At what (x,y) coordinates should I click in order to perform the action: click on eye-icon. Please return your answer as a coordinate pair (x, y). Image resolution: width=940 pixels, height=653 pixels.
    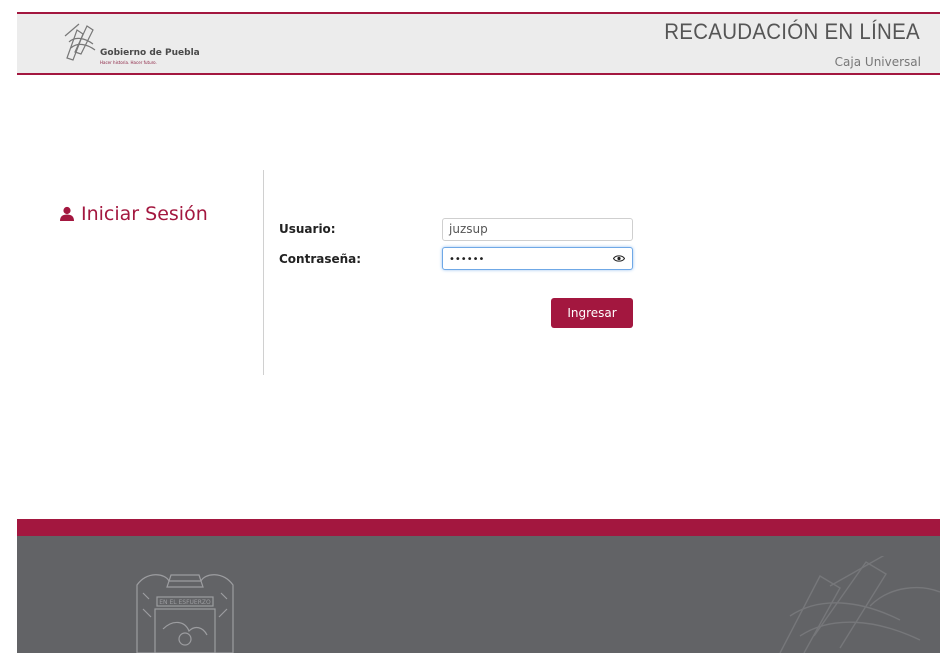
    Looking at the image, I should click on (619, 258).